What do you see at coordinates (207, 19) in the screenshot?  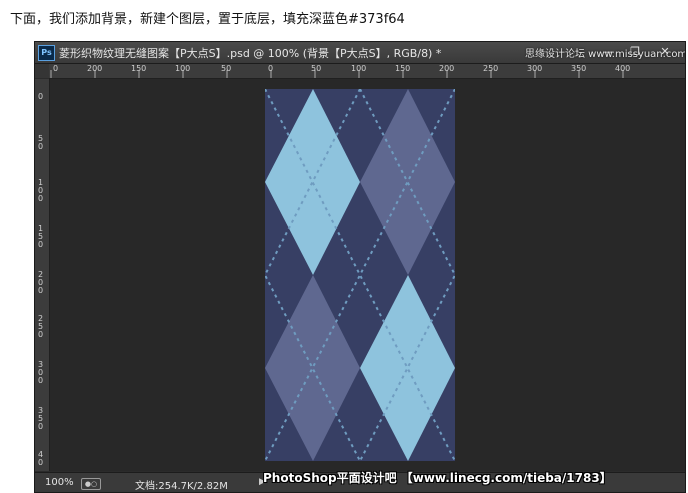 I see `tutorial-caption: 下面，我们添加背景，新建个图层，置于底层，填充深蓝色#373f64` at bounding box center [207, 19].